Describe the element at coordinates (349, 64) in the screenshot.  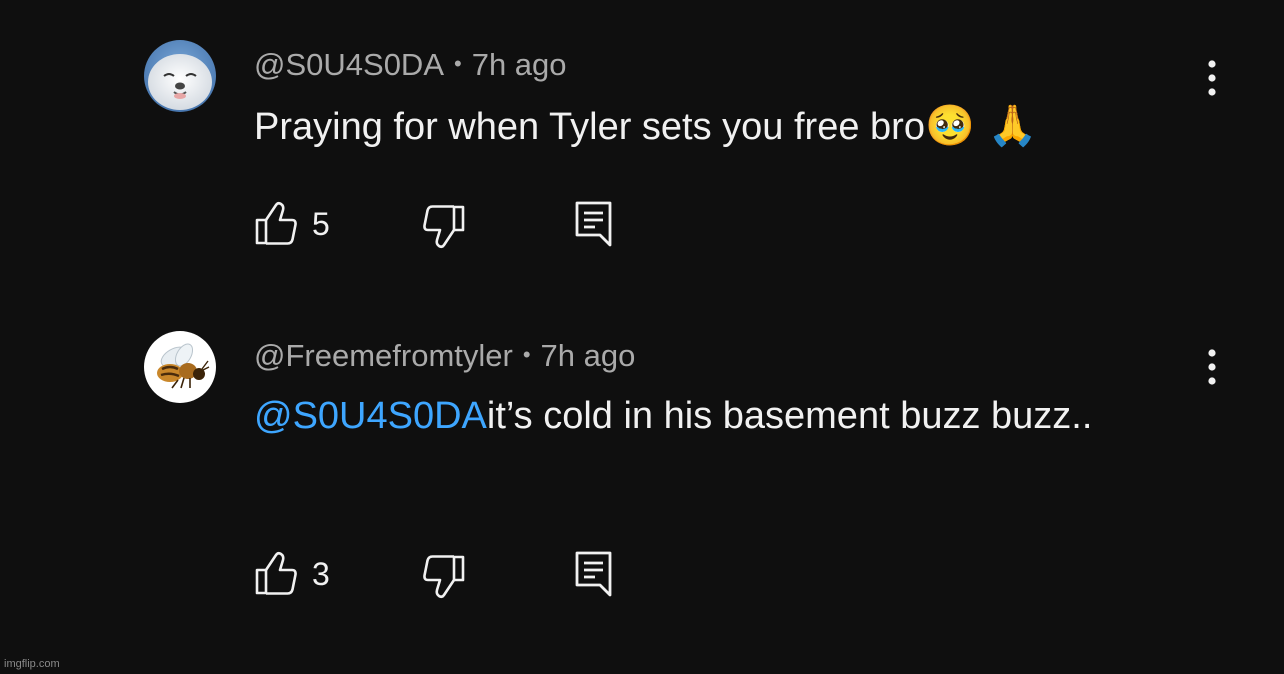
I see `comment-handle: @S0U4S0DA` at that location.